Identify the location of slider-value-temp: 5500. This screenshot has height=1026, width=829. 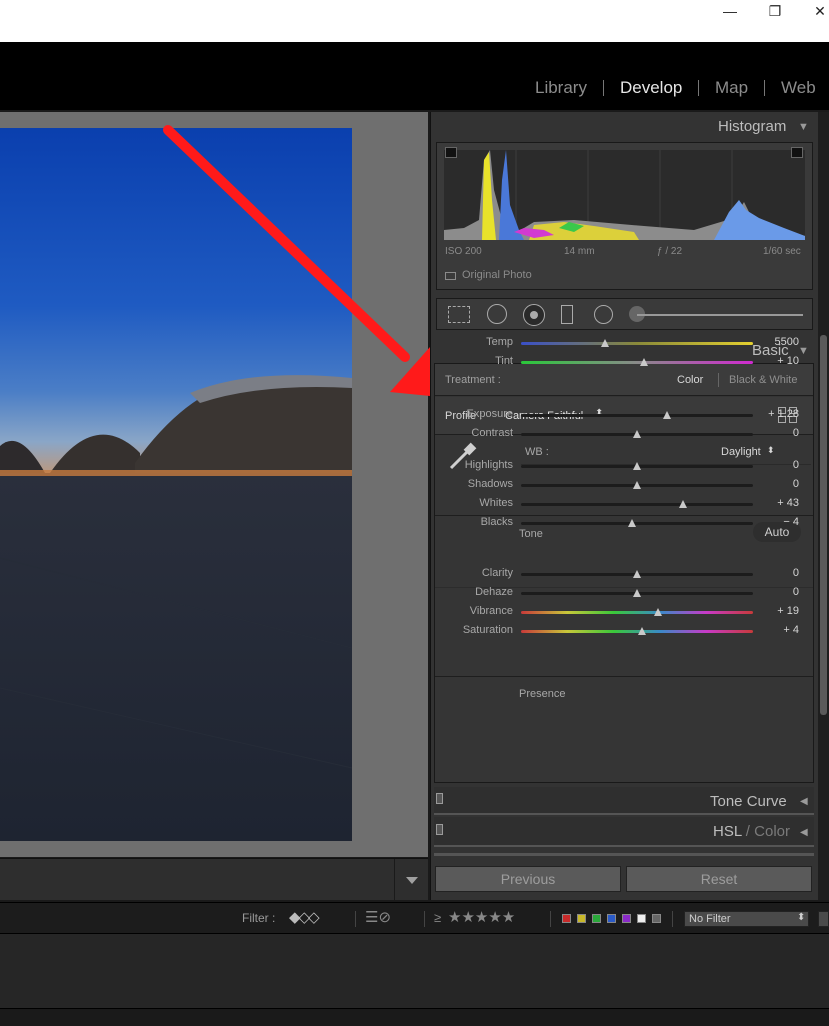
(779, 342).